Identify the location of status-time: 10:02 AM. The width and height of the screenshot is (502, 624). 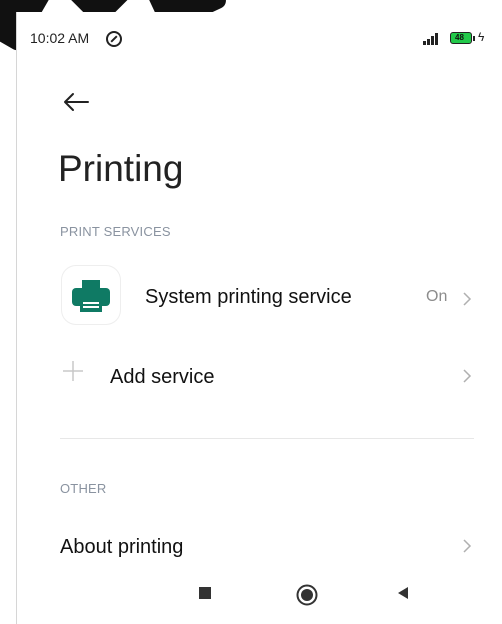
(60, 38).